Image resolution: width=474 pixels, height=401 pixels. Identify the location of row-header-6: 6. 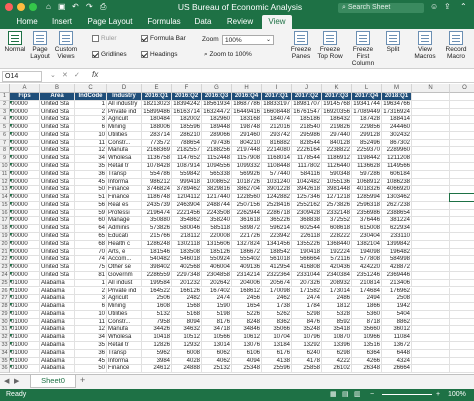
(5, 135).